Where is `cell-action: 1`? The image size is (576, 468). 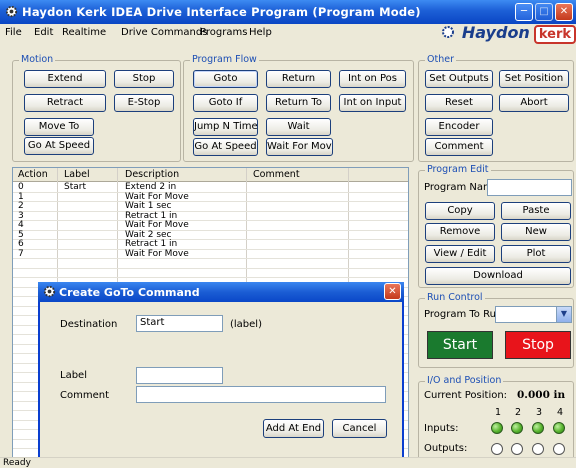 cell-action: 1 is located at coordinates (21, 196).